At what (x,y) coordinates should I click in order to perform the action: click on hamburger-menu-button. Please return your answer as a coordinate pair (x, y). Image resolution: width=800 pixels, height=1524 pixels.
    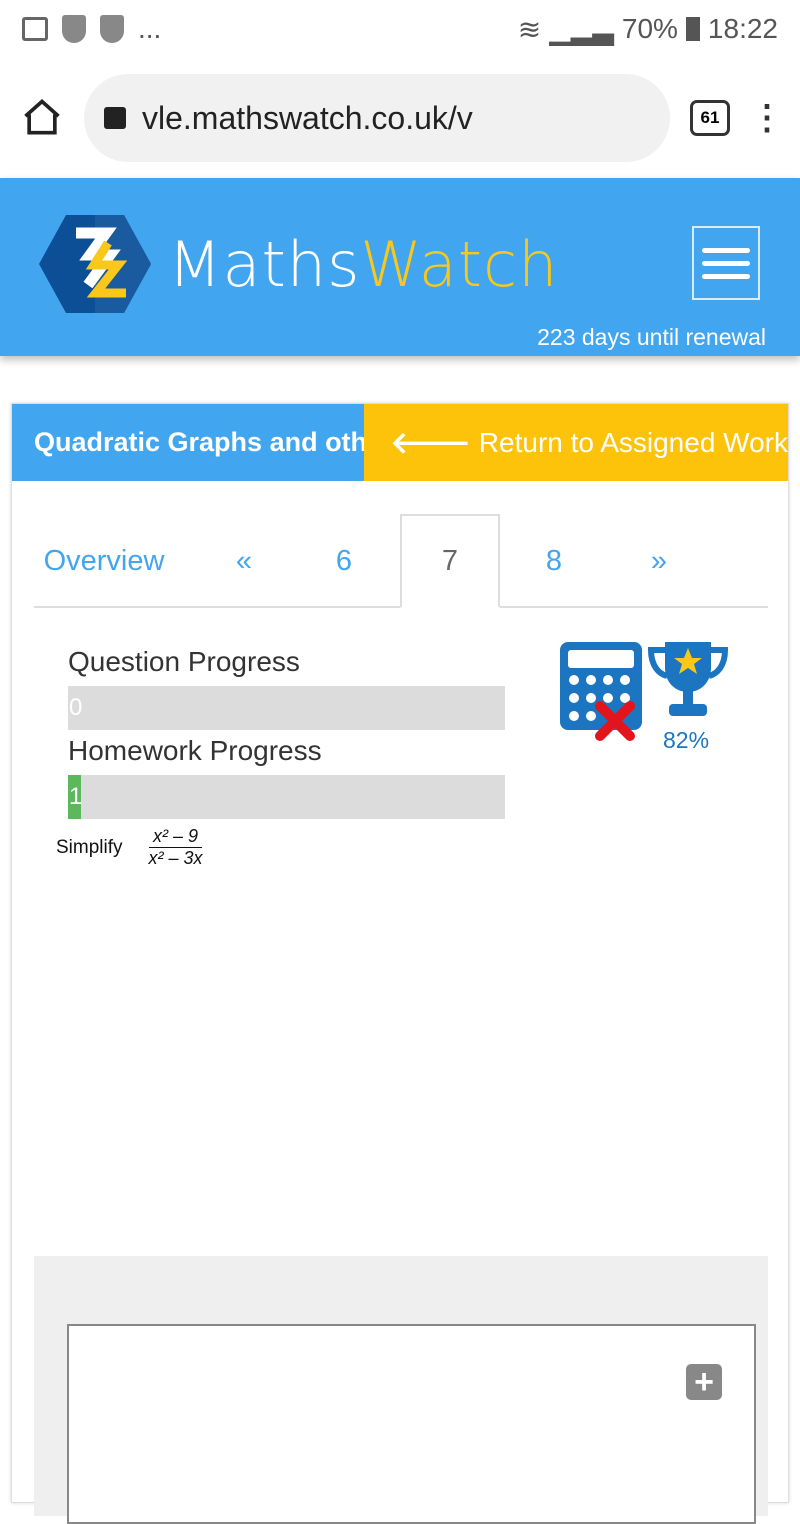
    Looking at the image, I should click on (726, 263).